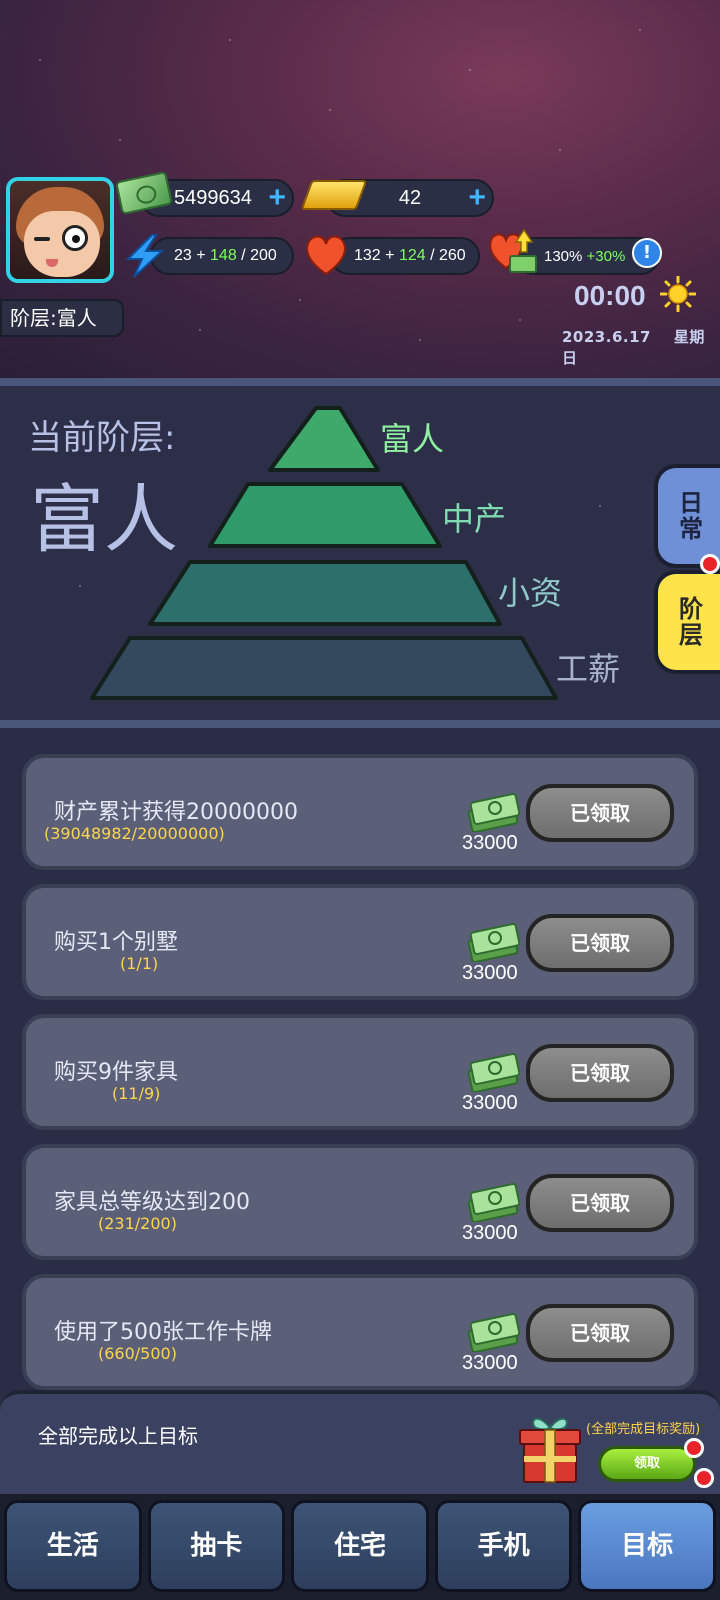 The width and height of the screenshot is (720, 1600). What do you see at coordinates (412, 255) in the screenshot?
I see `health-bonus: 124` at bounding box center [412, 255].